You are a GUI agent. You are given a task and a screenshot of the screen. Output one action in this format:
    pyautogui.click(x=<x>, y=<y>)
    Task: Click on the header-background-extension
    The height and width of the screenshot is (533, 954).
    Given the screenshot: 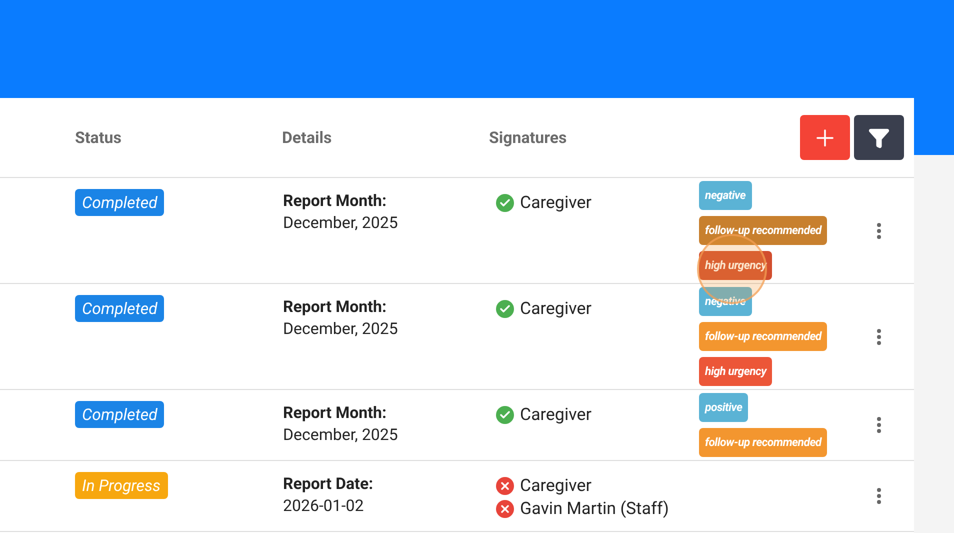 What is the action you would take?
    pyautogui.click(x=934, y=126)
    